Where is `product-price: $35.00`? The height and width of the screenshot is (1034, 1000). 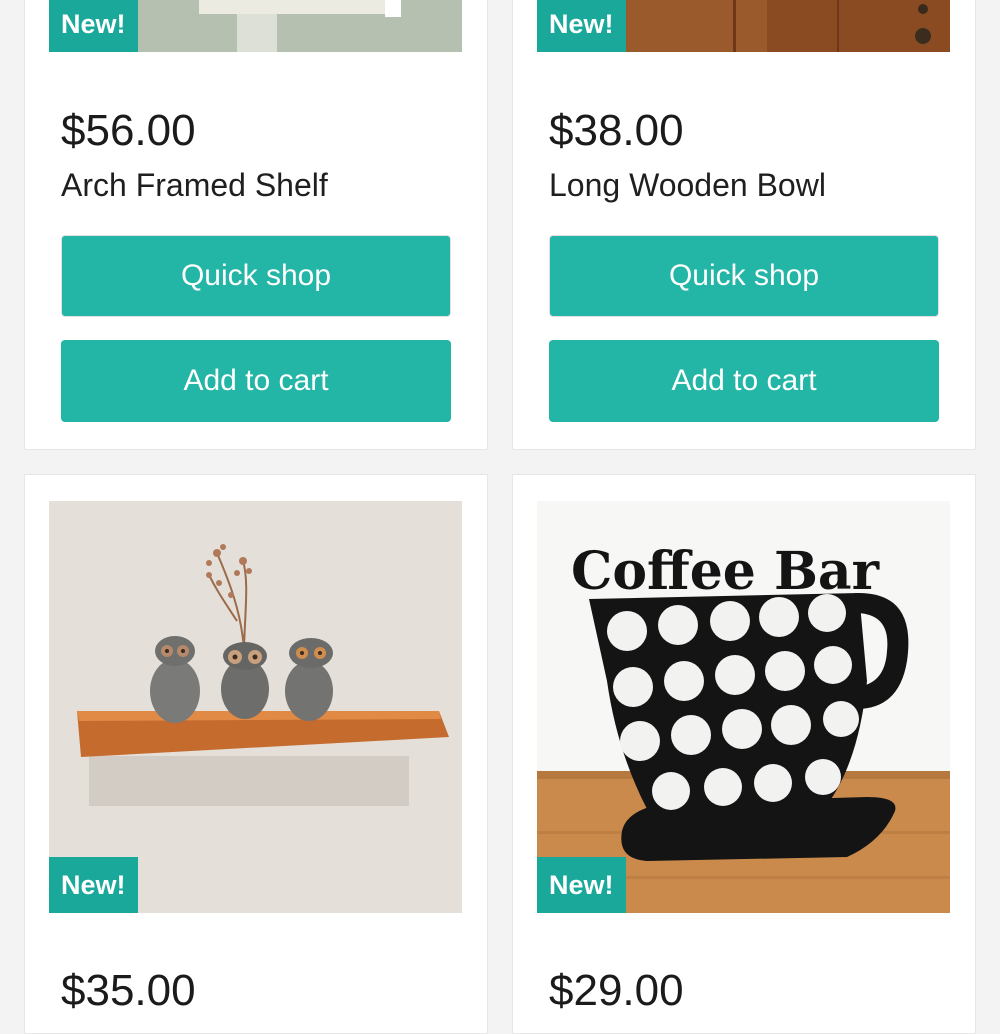 product-price: $35.00 is located at coordinates (128, 990).